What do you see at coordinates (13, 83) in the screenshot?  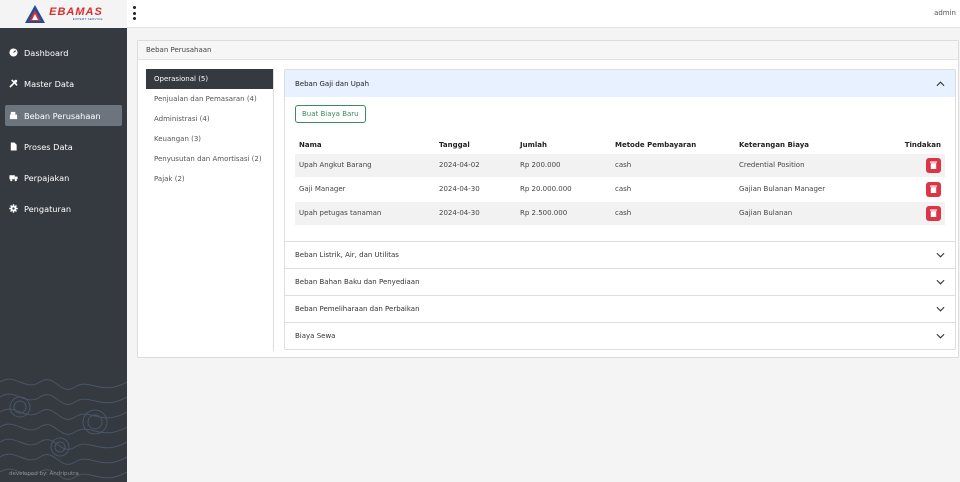 I see `tools-icon` at bounding box center [13, 83].